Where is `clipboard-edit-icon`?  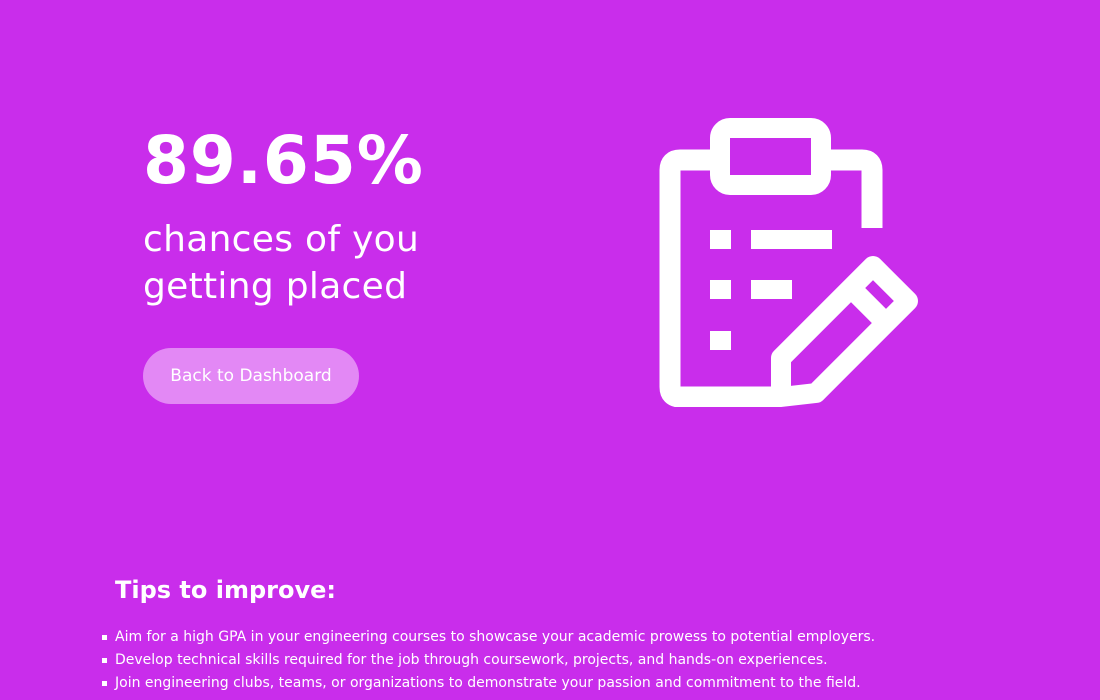 clipboard-edit-icon is located at coordinates (787, 261).